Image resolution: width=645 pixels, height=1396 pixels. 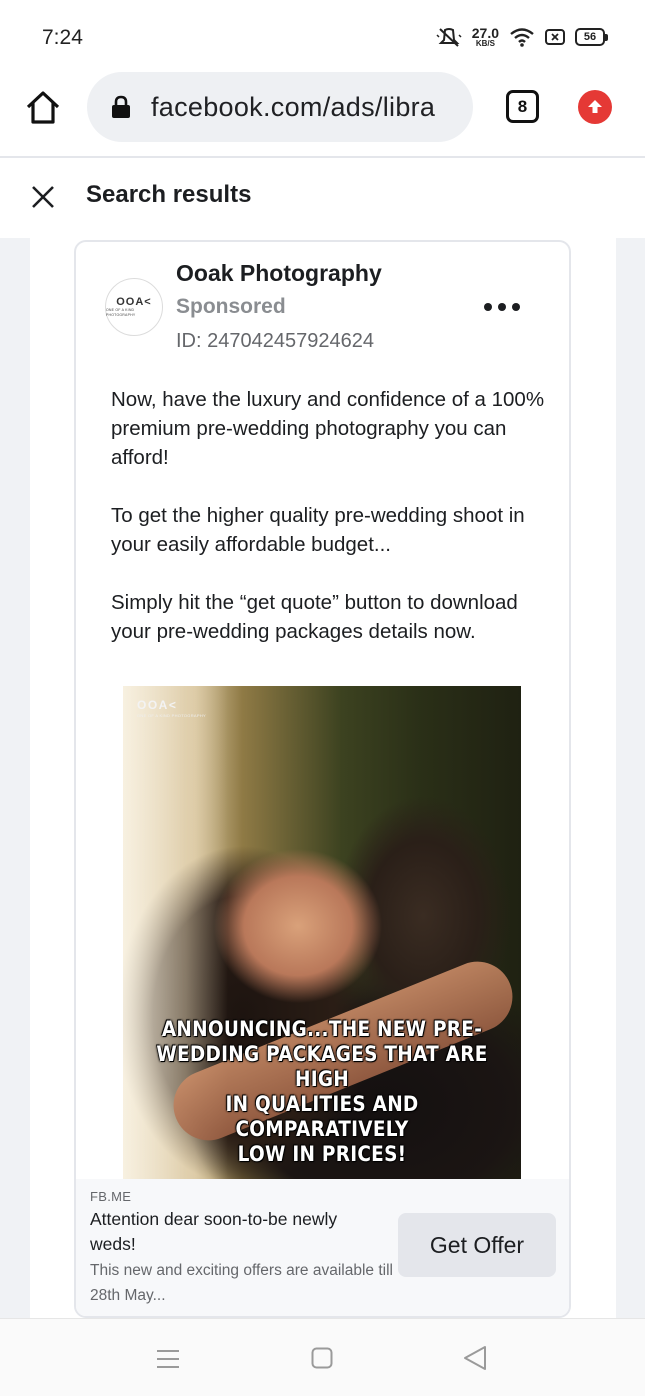 What do you see at coordinates (169, 194) in the screenshot?
I see `page-title: Search results` at bounding box center [169, 194].